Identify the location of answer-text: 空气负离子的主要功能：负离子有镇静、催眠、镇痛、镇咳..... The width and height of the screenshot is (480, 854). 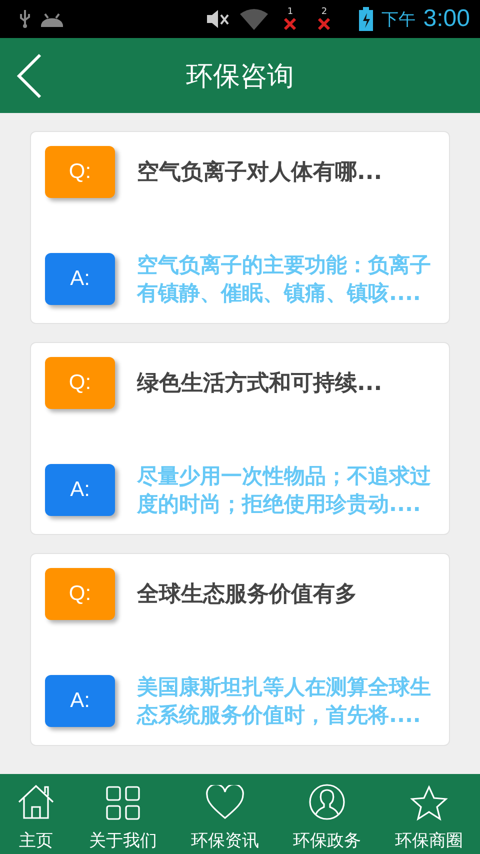
(284, 279).